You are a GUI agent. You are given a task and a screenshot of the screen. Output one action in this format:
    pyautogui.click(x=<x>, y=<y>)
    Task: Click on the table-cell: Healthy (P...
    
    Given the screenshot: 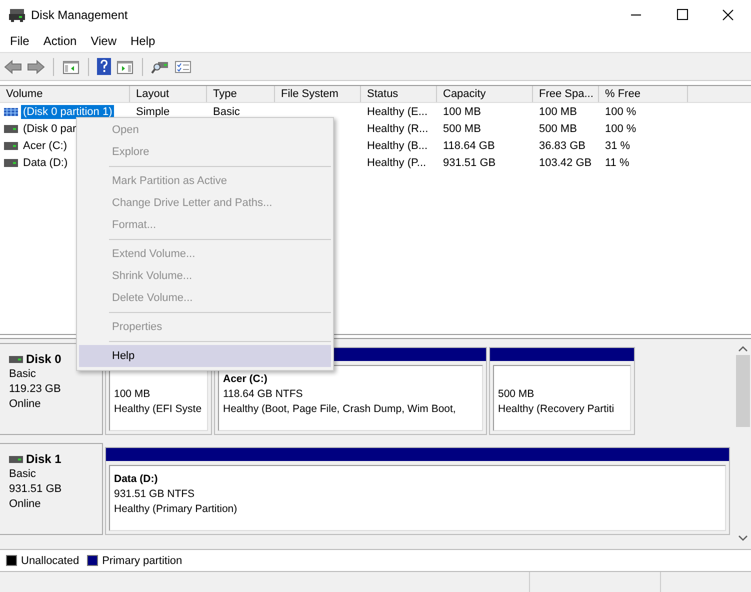 What is the action you would take?
    pyautogui.click(x=396, y=162)
    